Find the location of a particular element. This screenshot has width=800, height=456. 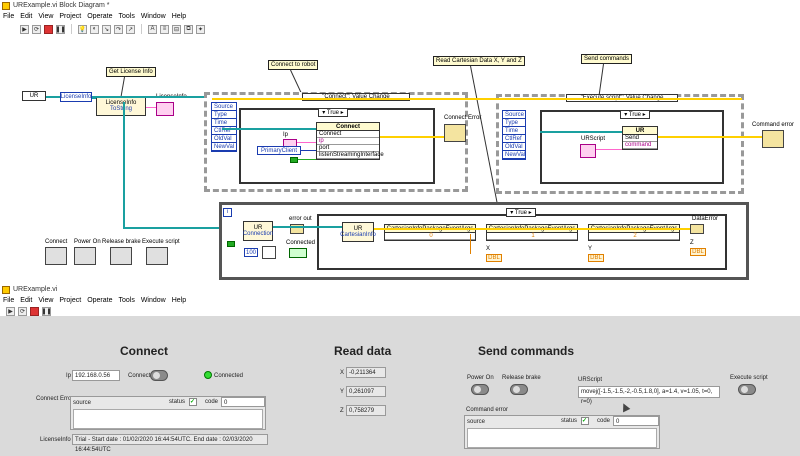

urscript-control is located at coordinates (588, 151).